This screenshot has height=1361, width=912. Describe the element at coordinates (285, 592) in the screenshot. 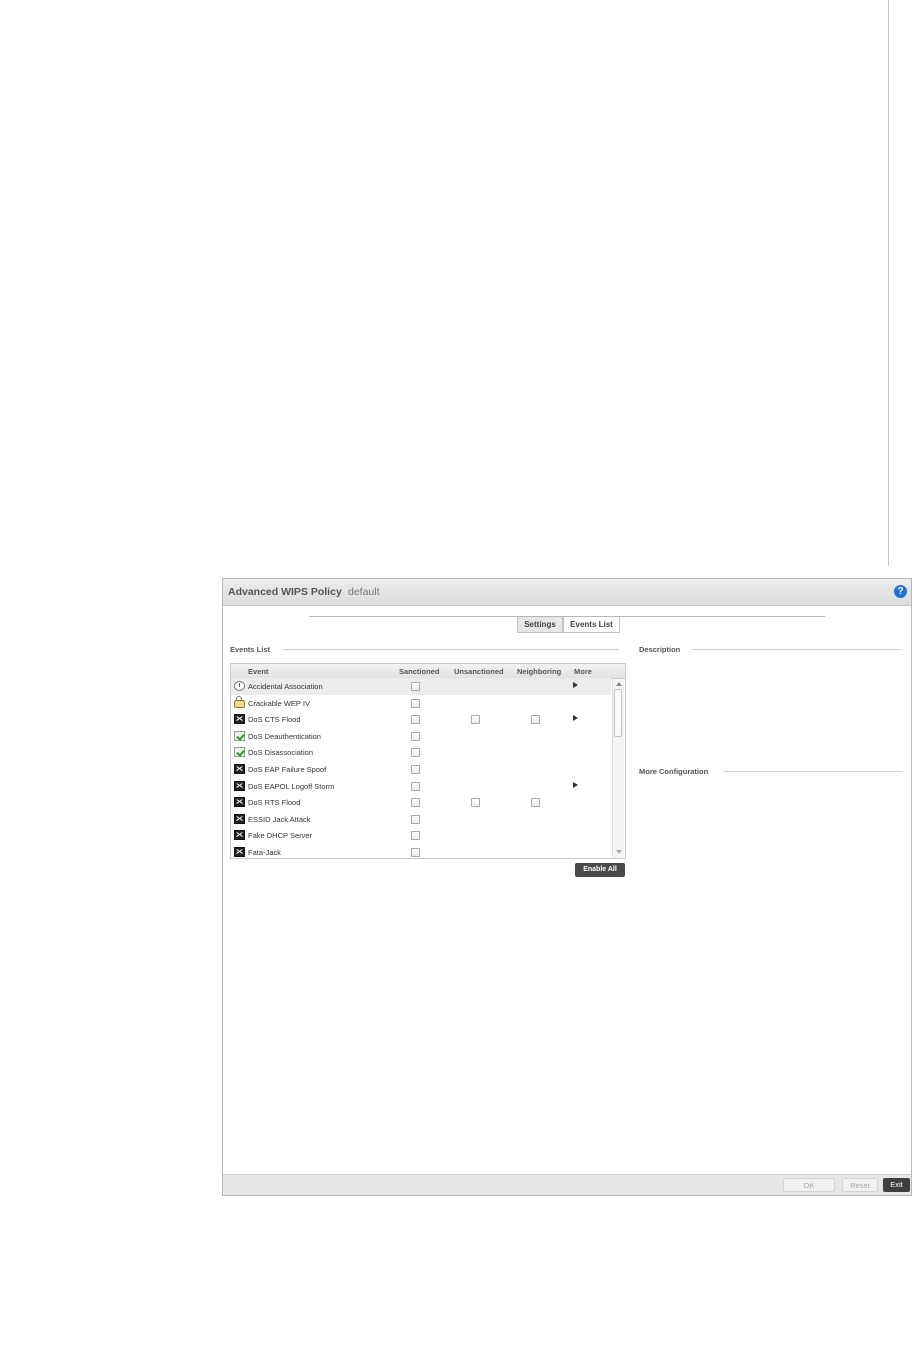

I see `window-title: Advanced WIPS Policy` at that location.